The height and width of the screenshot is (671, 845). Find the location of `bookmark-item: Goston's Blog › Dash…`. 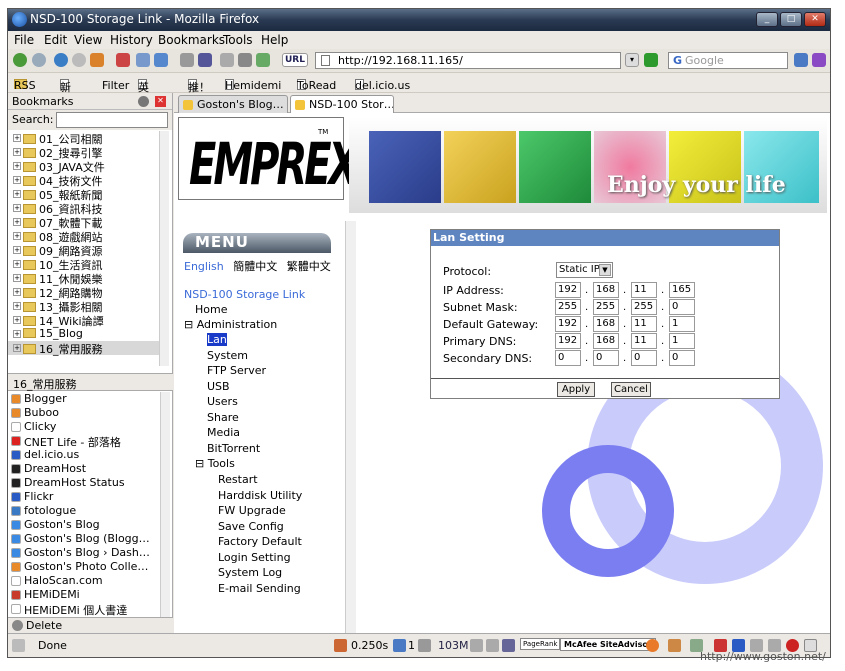

bookmark-item: Goston's Blog › Dash… is located at coordinates (85, 553).